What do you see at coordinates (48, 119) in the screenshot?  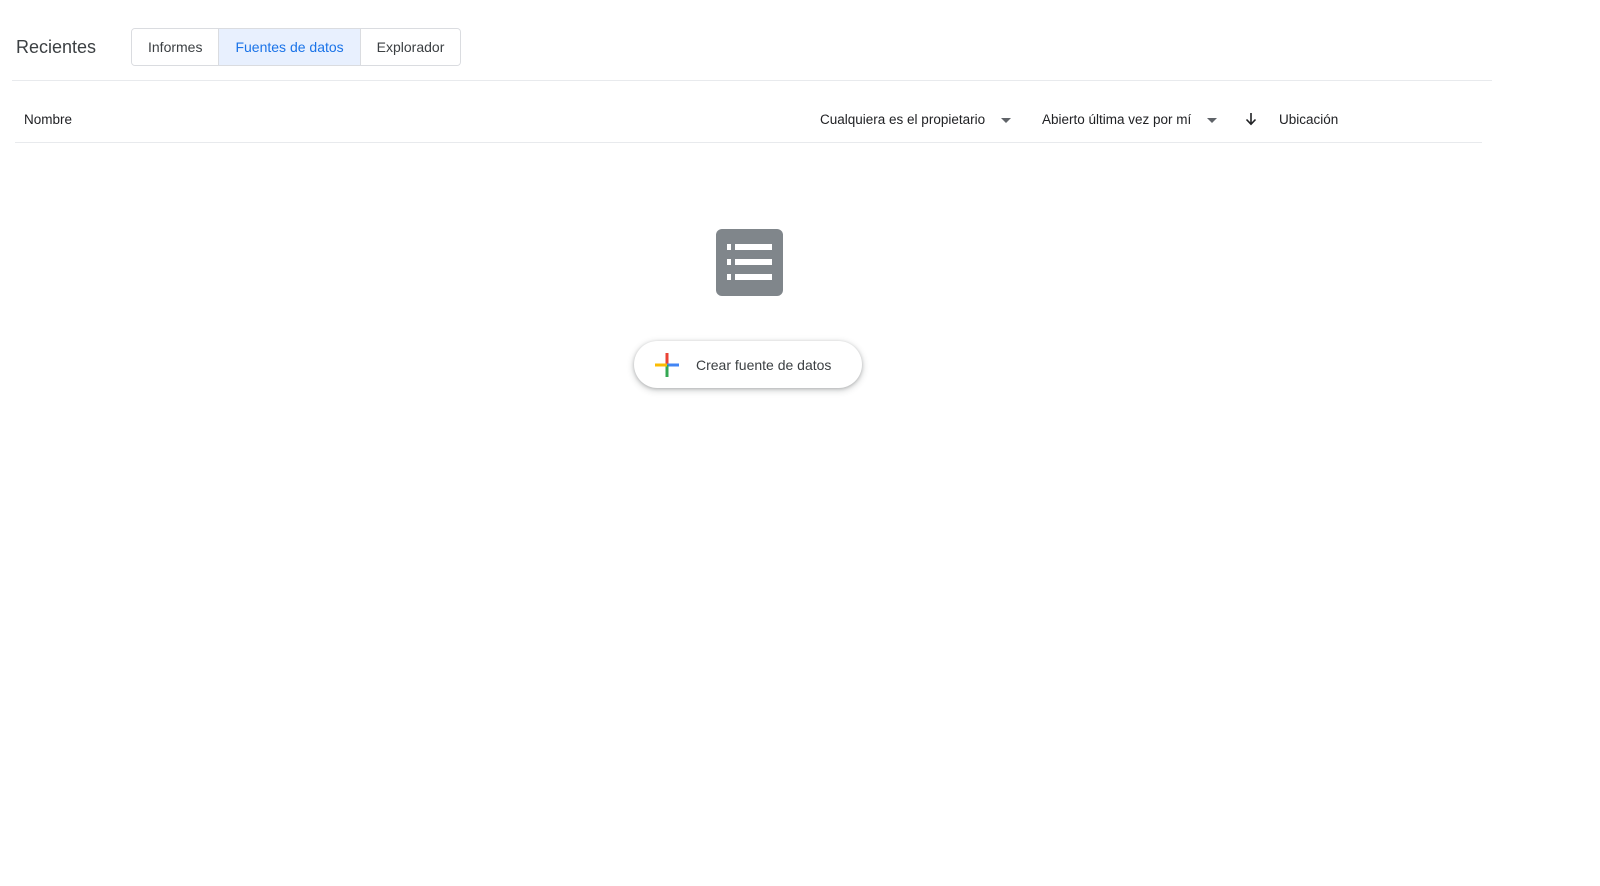 I see `column-name: Nombre` at bounding box center [48, 119].